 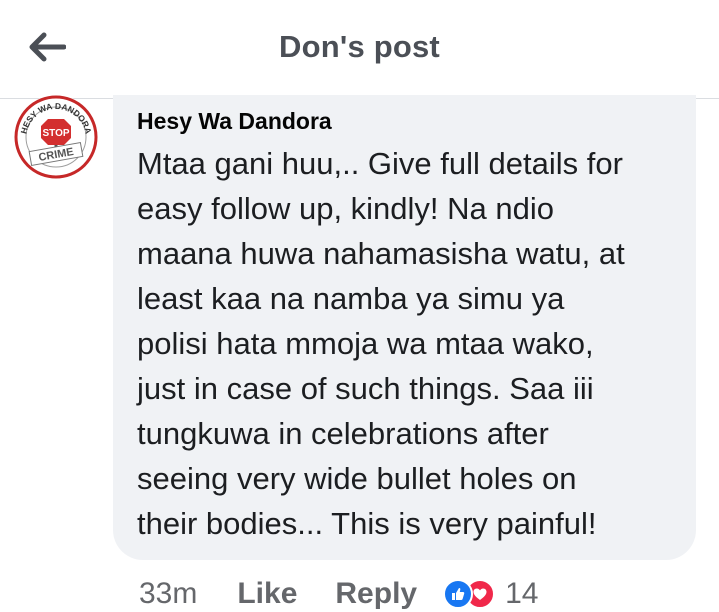 What do you see at coordinates (55, 133) in the screenshot?
I see `logo-stop-text: STOP` at bounding box center [55, 133].